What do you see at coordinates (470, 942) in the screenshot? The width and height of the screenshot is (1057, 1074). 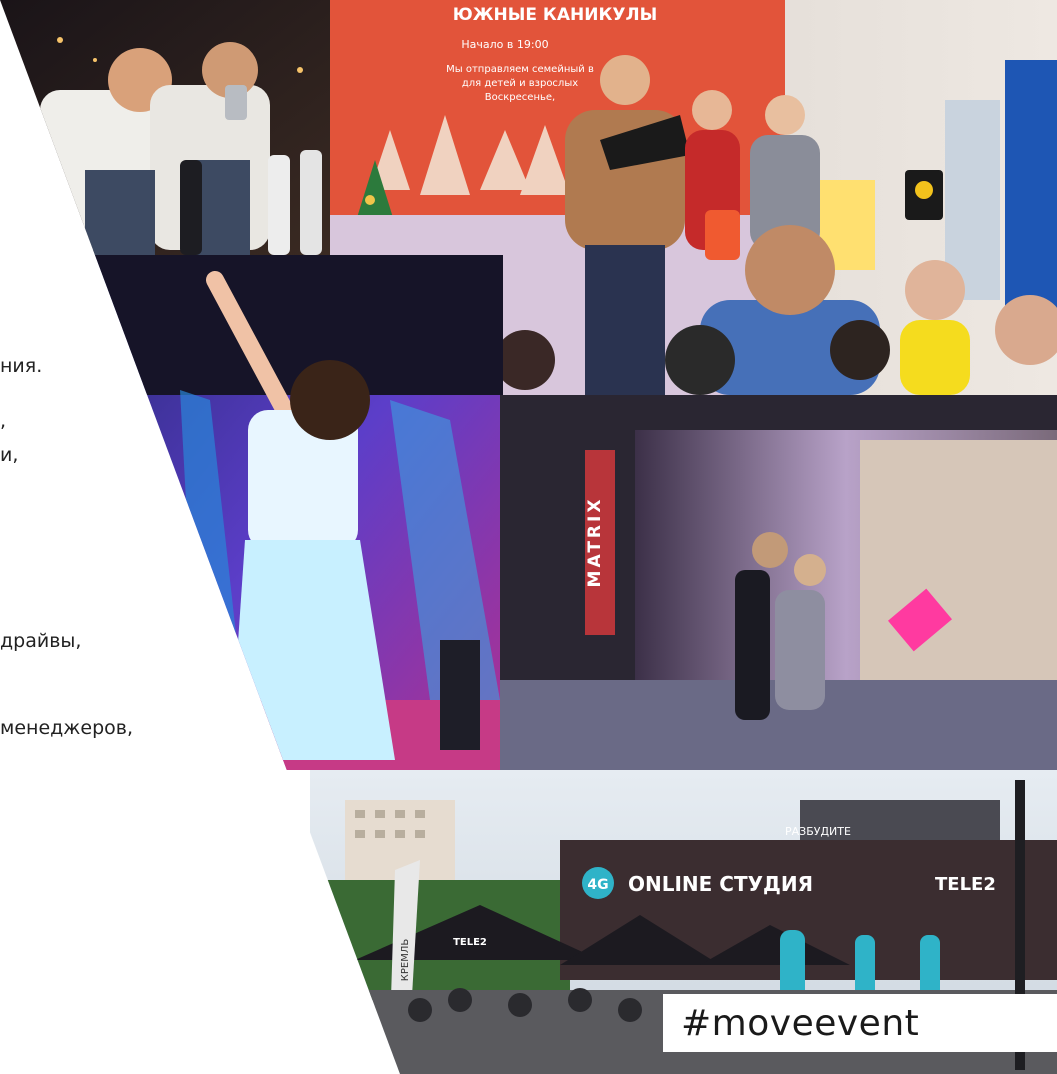 I see `umbrella-brand: TELE2` at bounding box center [470, 942].